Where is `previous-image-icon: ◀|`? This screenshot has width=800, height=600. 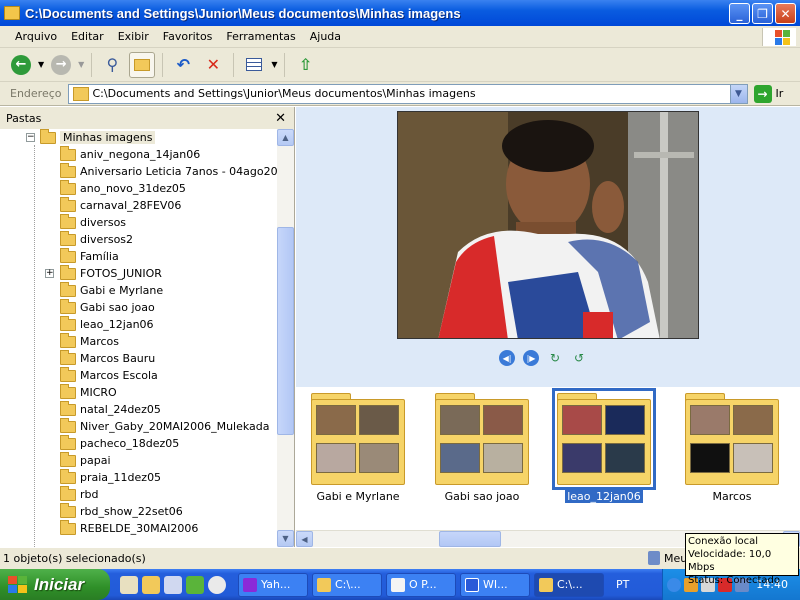 previous-image-icon: ◀| is located at coordinates (507, 358).